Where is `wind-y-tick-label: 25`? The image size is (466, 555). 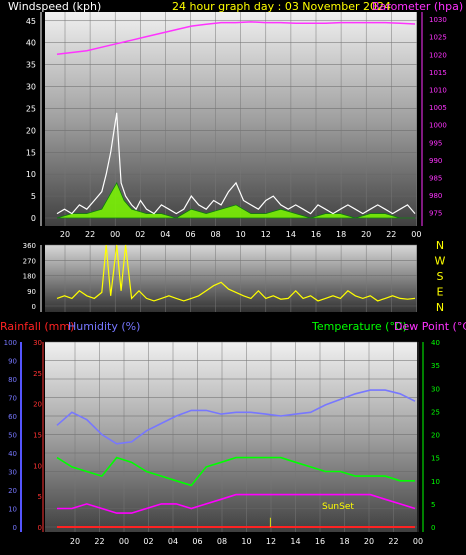 wind-y-tick-label: 25 is located at coordinates (31, 108).